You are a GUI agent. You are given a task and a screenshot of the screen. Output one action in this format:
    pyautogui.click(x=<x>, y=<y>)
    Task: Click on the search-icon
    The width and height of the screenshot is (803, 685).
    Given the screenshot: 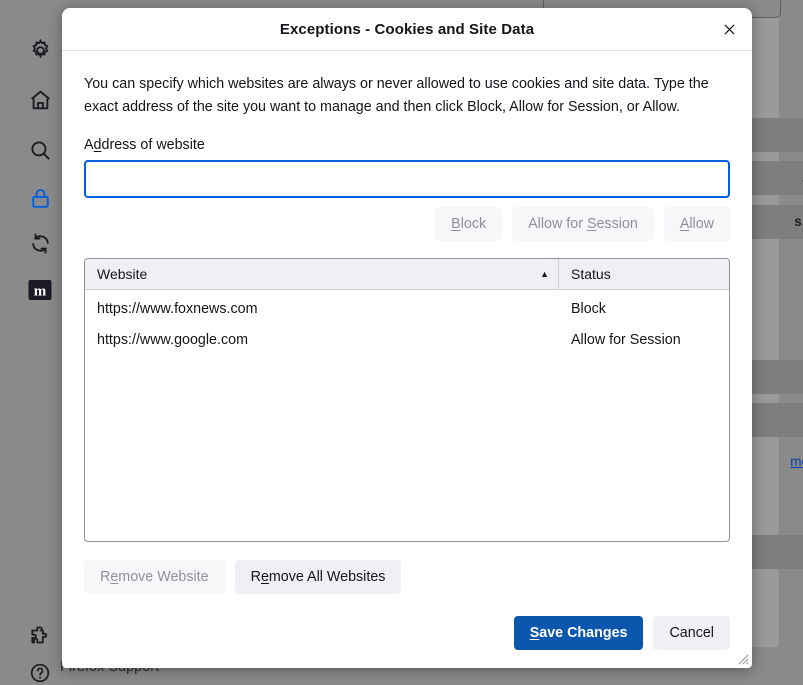 What is the action you would take?
    pyautogui.click(x=40, y=150)
    